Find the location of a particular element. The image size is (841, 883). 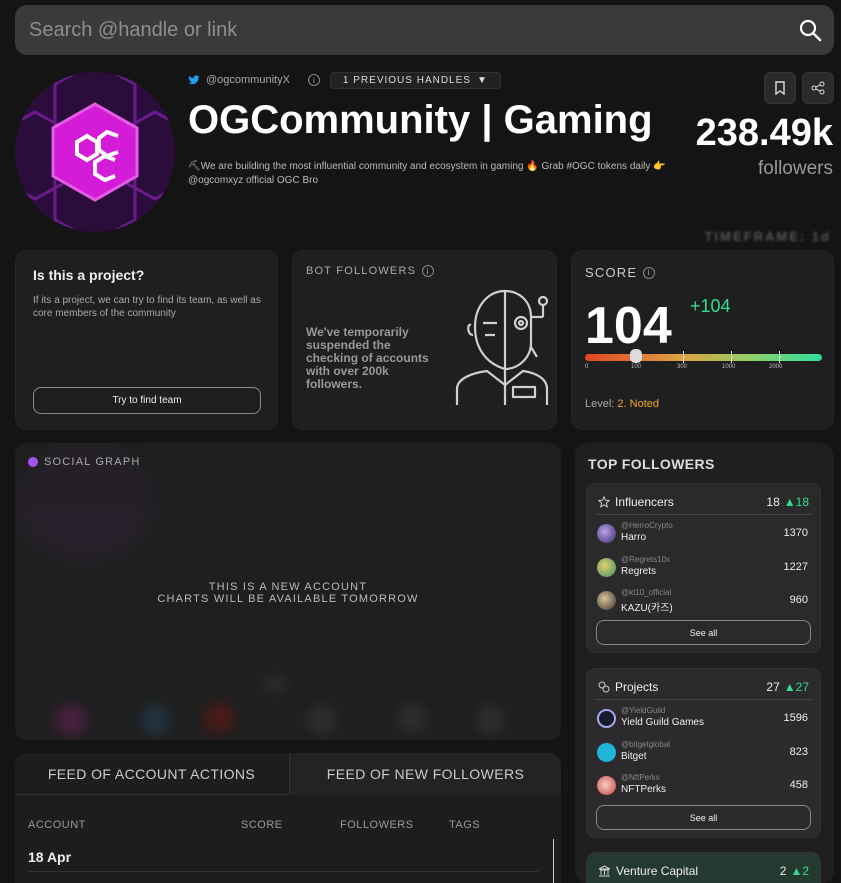

projects-icon is located at coordinates (604, 687).